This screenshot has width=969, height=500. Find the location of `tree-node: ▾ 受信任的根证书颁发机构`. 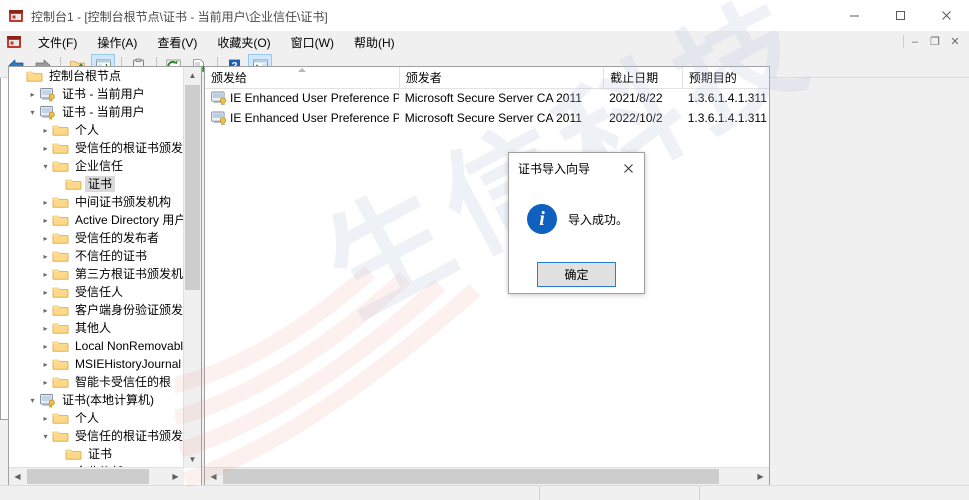

tree-node: ▾ 受信任的根证书颁发机构 is located at coordinates (97, 436).